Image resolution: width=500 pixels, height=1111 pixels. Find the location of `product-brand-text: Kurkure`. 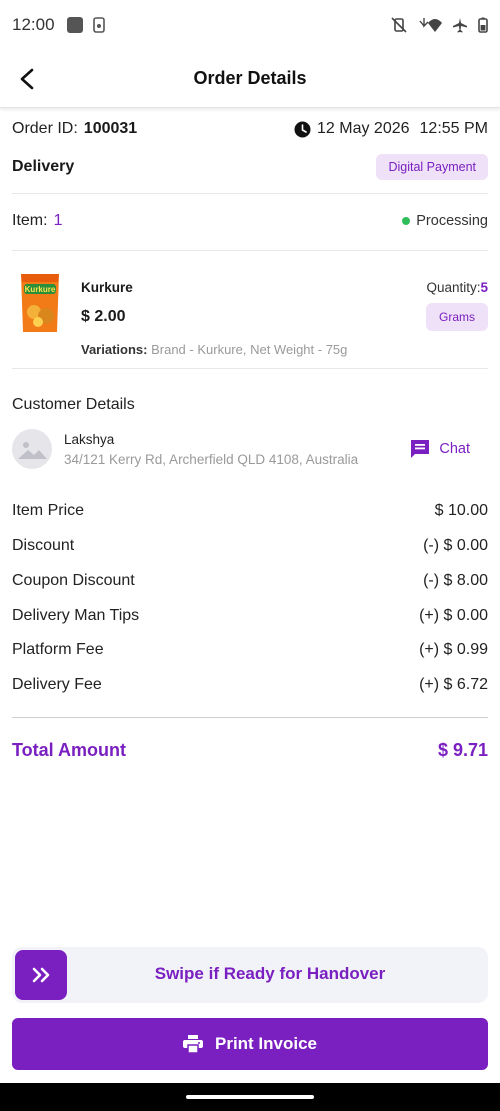

product-brand-text: Kurkure is located at coordinates (40, 289).